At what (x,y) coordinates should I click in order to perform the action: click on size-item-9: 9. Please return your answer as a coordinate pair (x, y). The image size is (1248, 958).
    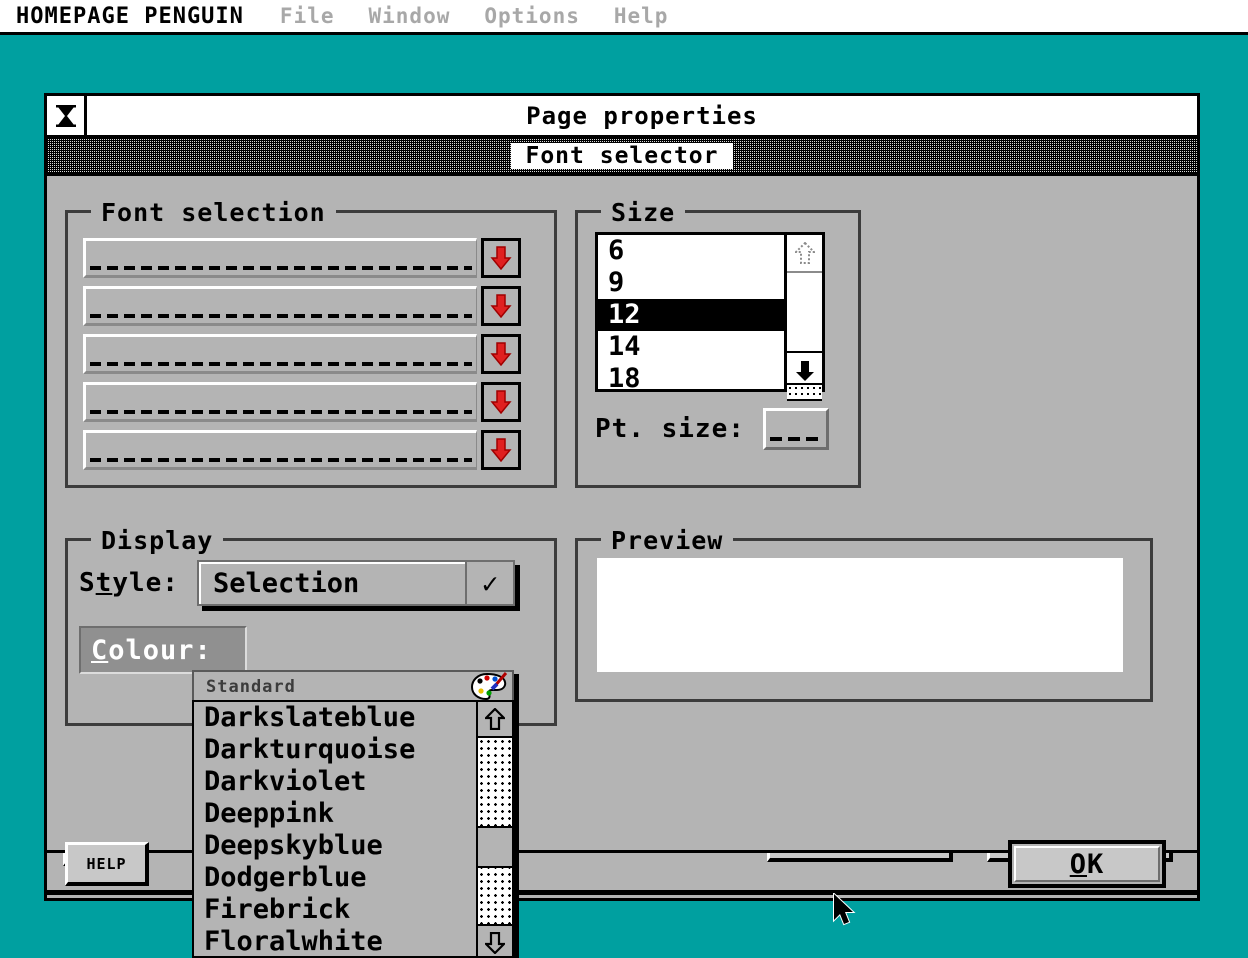
    Looking at the image, I should click on (691, 283).